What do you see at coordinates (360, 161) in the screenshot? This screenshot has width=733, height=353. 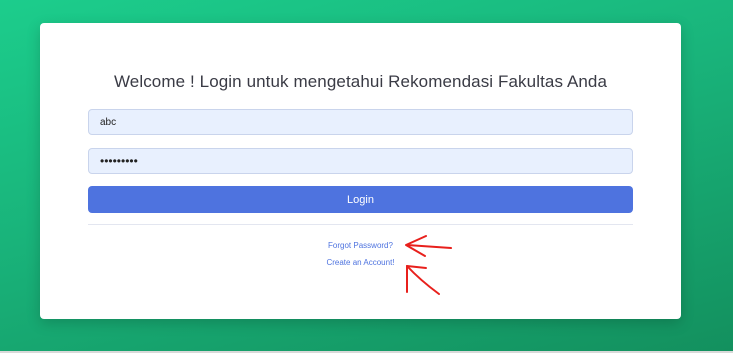 I see `password-input` at bounding box center [360, 161].